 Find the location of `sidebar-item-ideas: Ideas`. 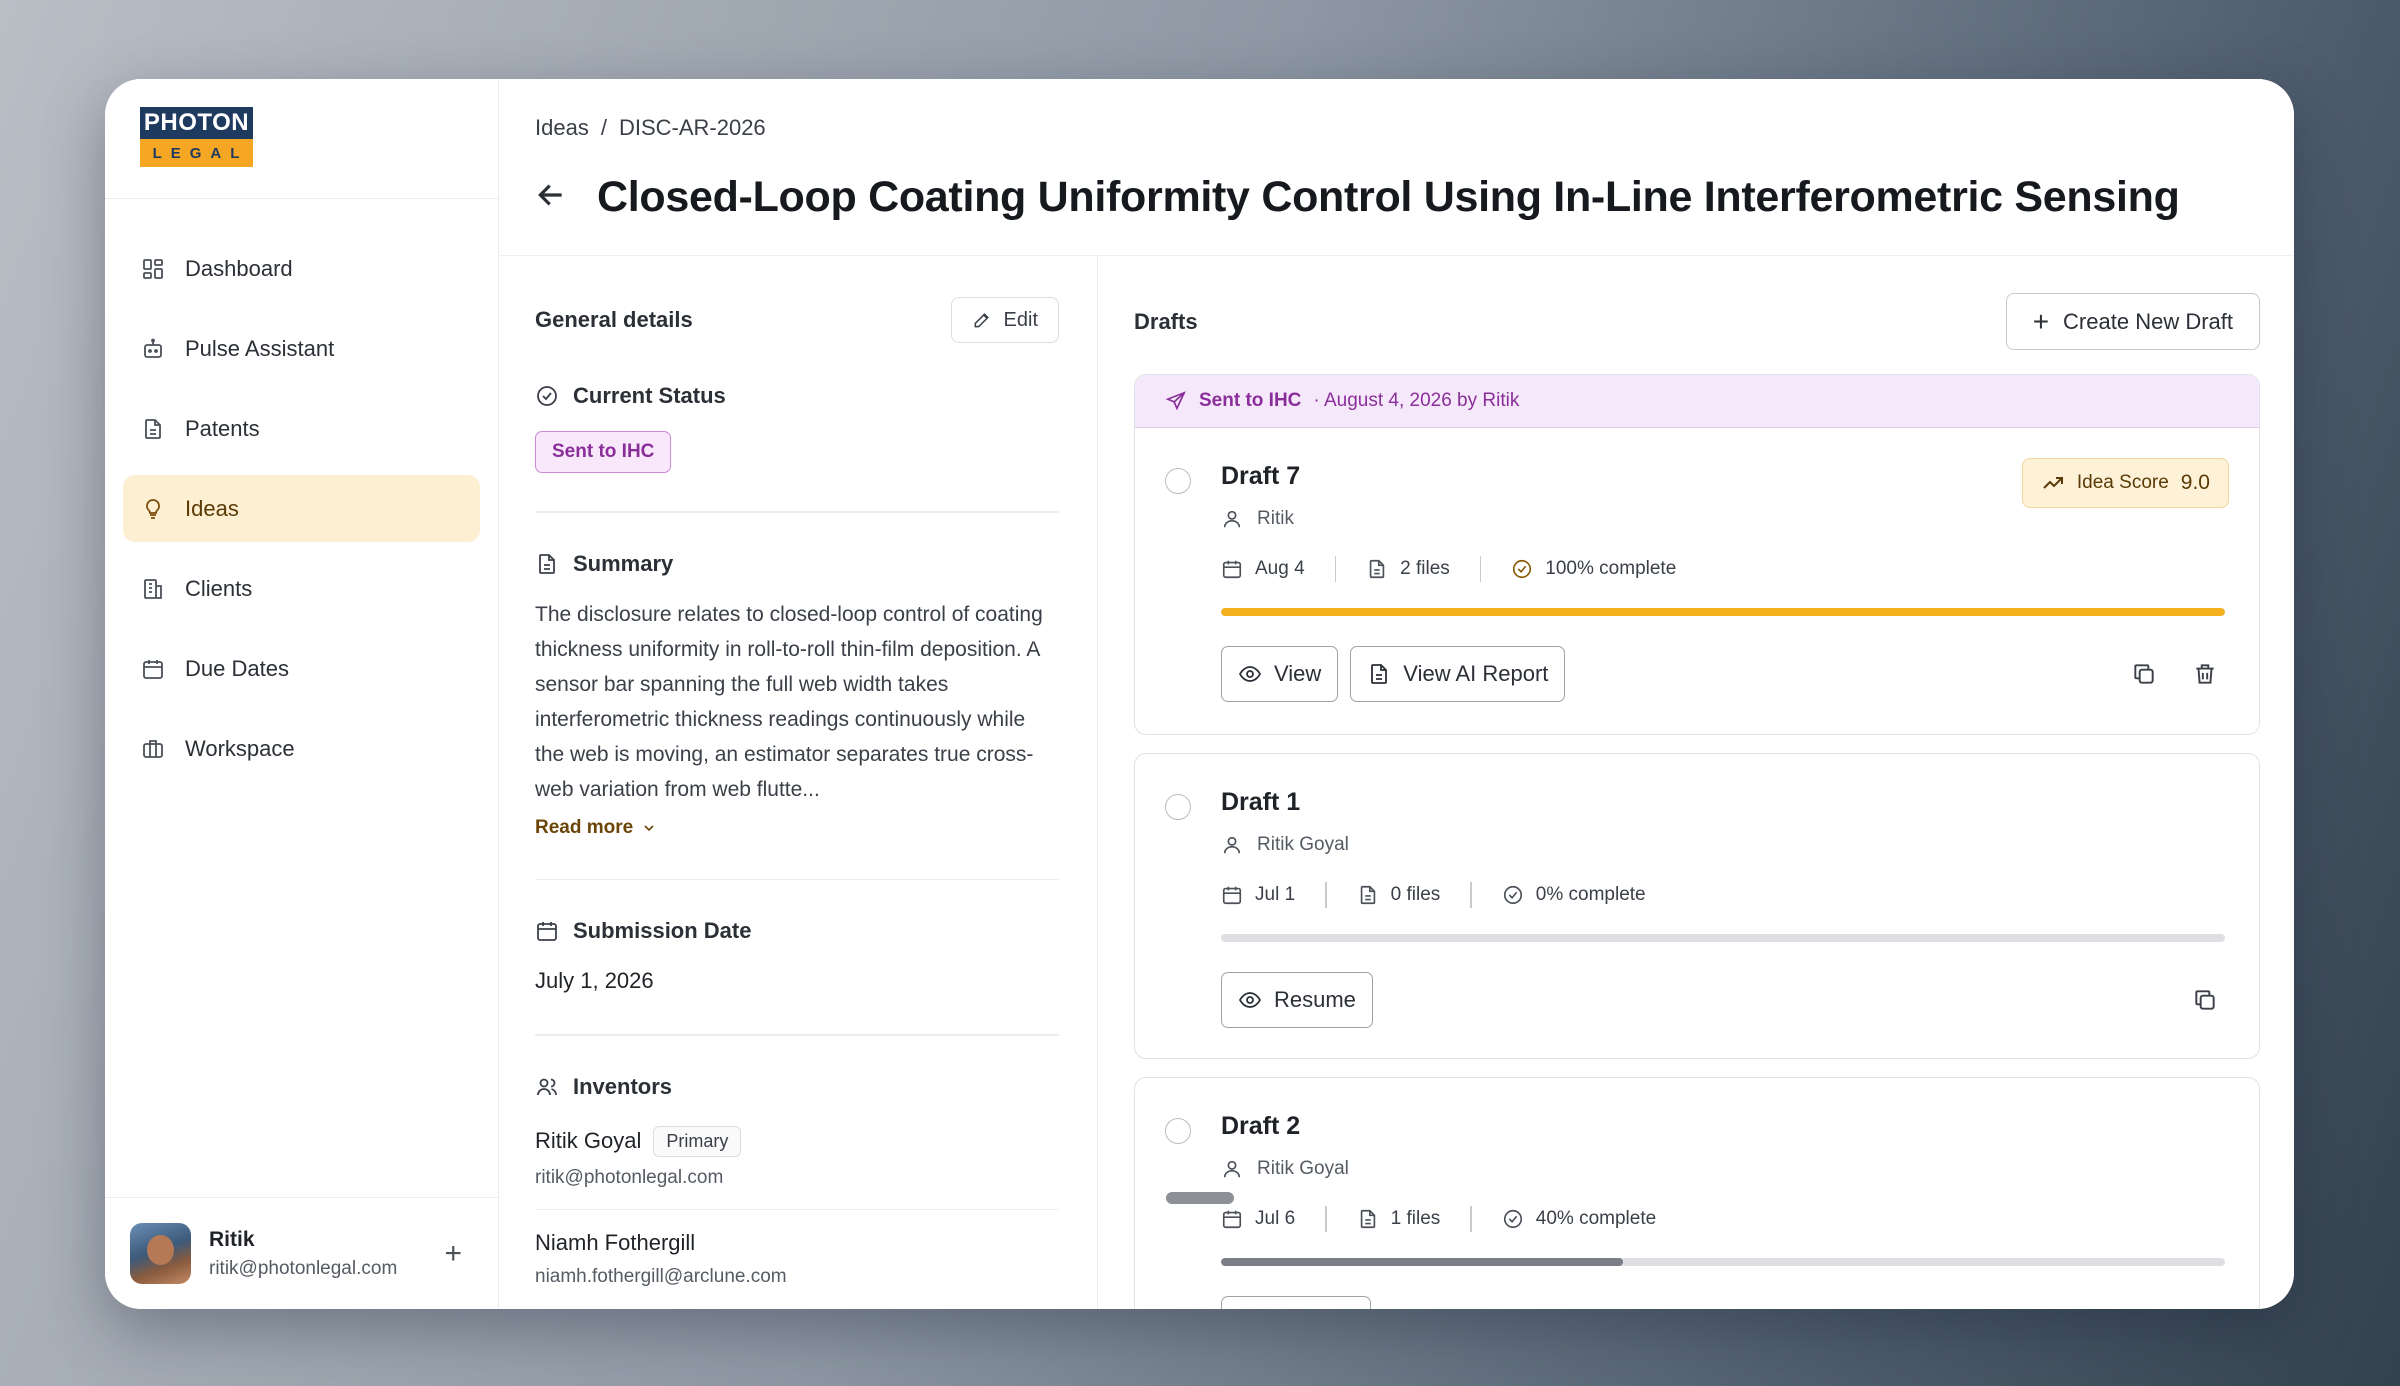

sidebar-item-ideas: Ideas is located at coordinates (301, 508).